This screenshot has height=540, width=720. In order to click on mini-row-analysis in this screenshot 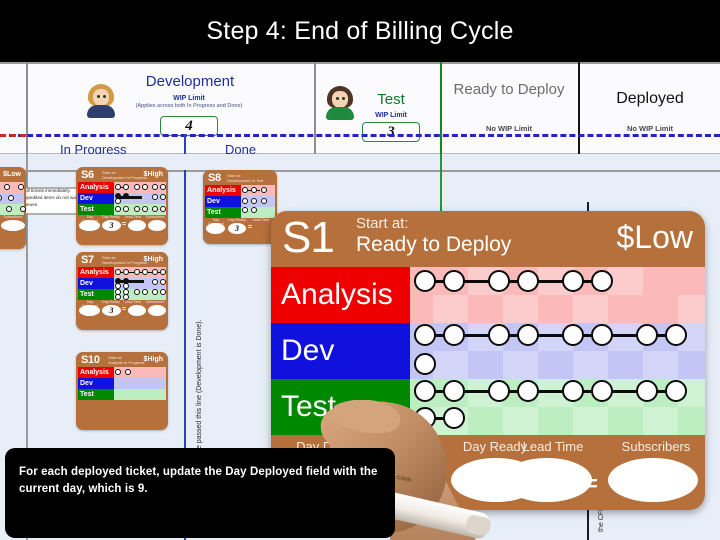, I will do `click(12, 187)`.